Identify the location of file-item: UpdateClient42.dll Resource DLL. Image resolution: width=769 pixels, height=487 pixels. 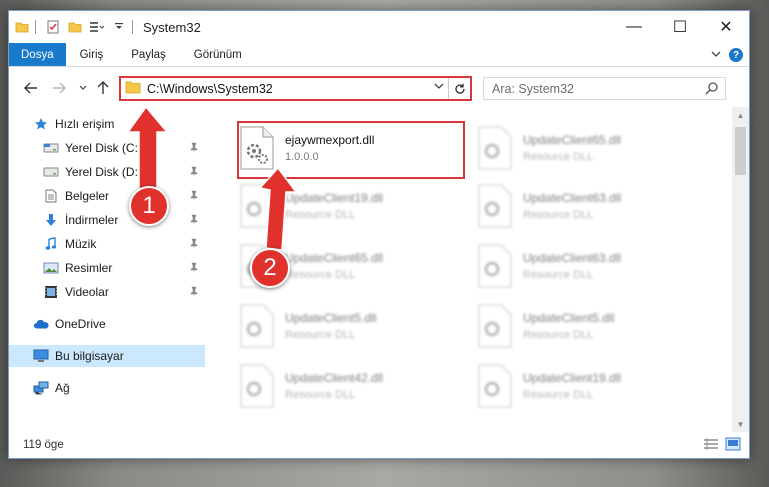
(342, 386).